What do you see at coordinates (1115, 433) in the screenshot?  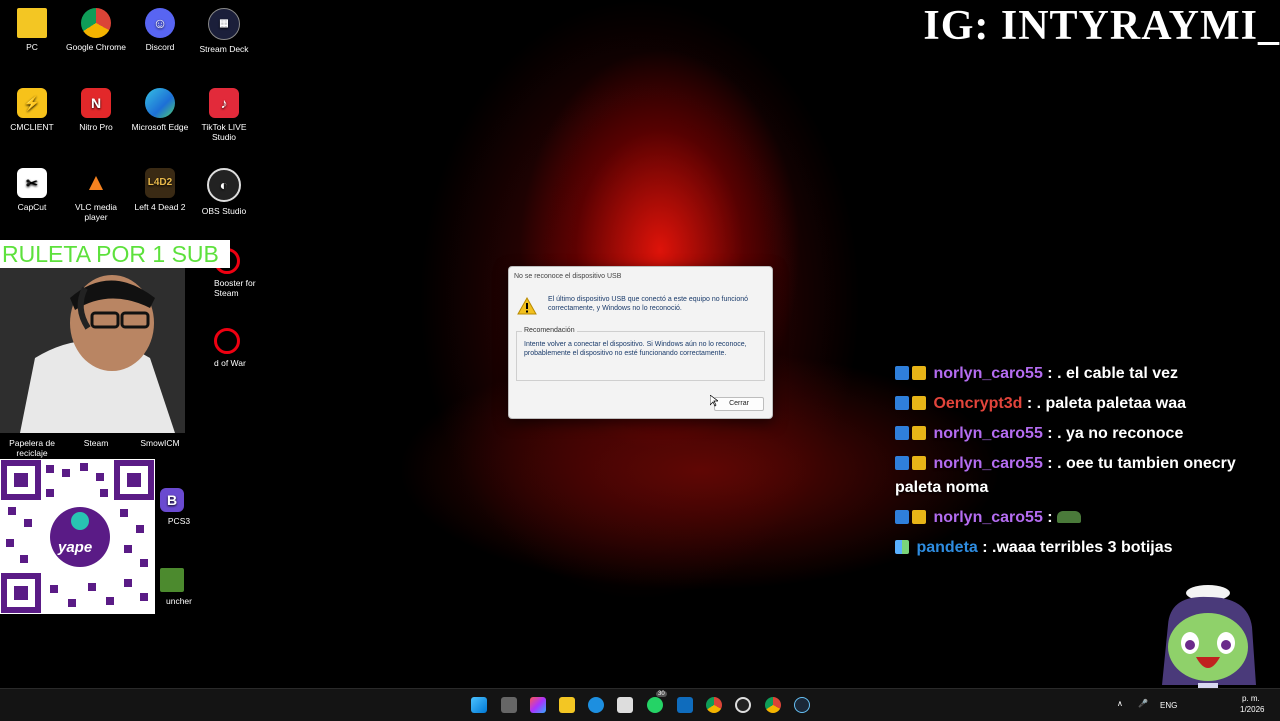 I see `chat-text: : . ya no reconoce` at bounding box center [1115, 433].